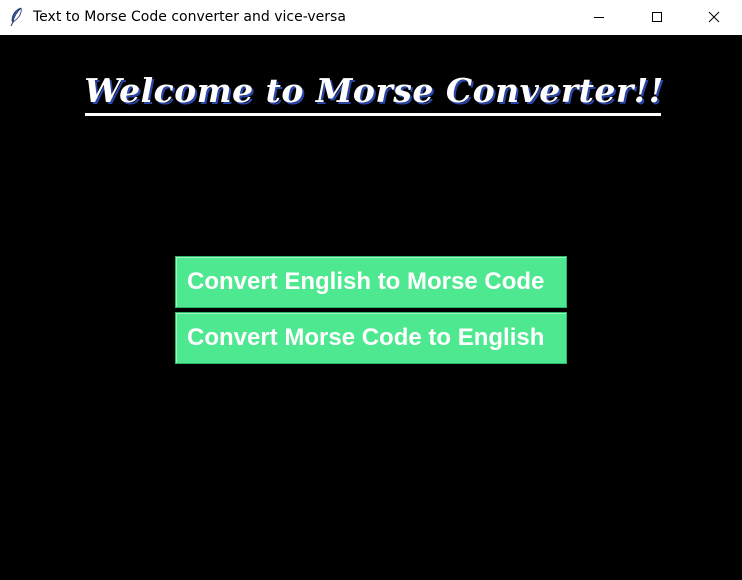 Image resolution: width=742 pixels, height=580 pixels. I want to click on minimize-icon, so click(599, 17).